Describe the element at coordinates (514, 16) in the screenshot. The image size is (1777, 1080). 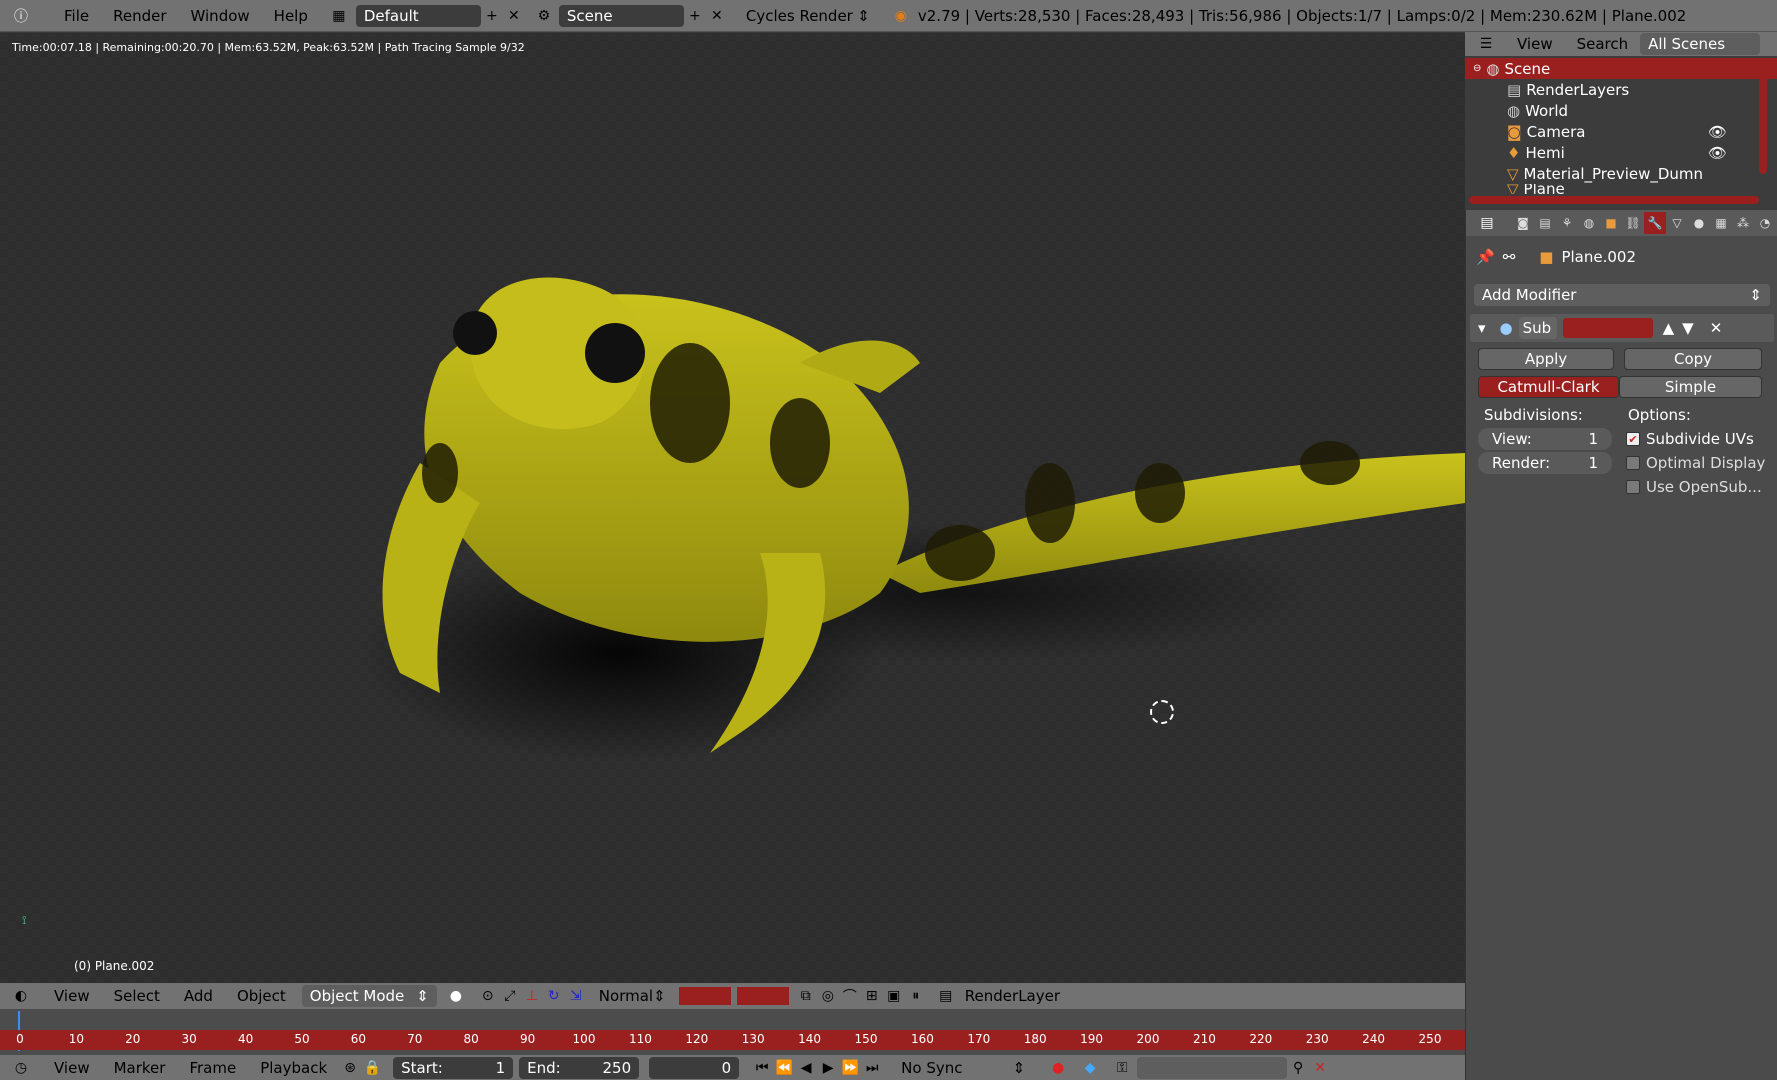
I see `remove-screen-icon: ✕` at that location.